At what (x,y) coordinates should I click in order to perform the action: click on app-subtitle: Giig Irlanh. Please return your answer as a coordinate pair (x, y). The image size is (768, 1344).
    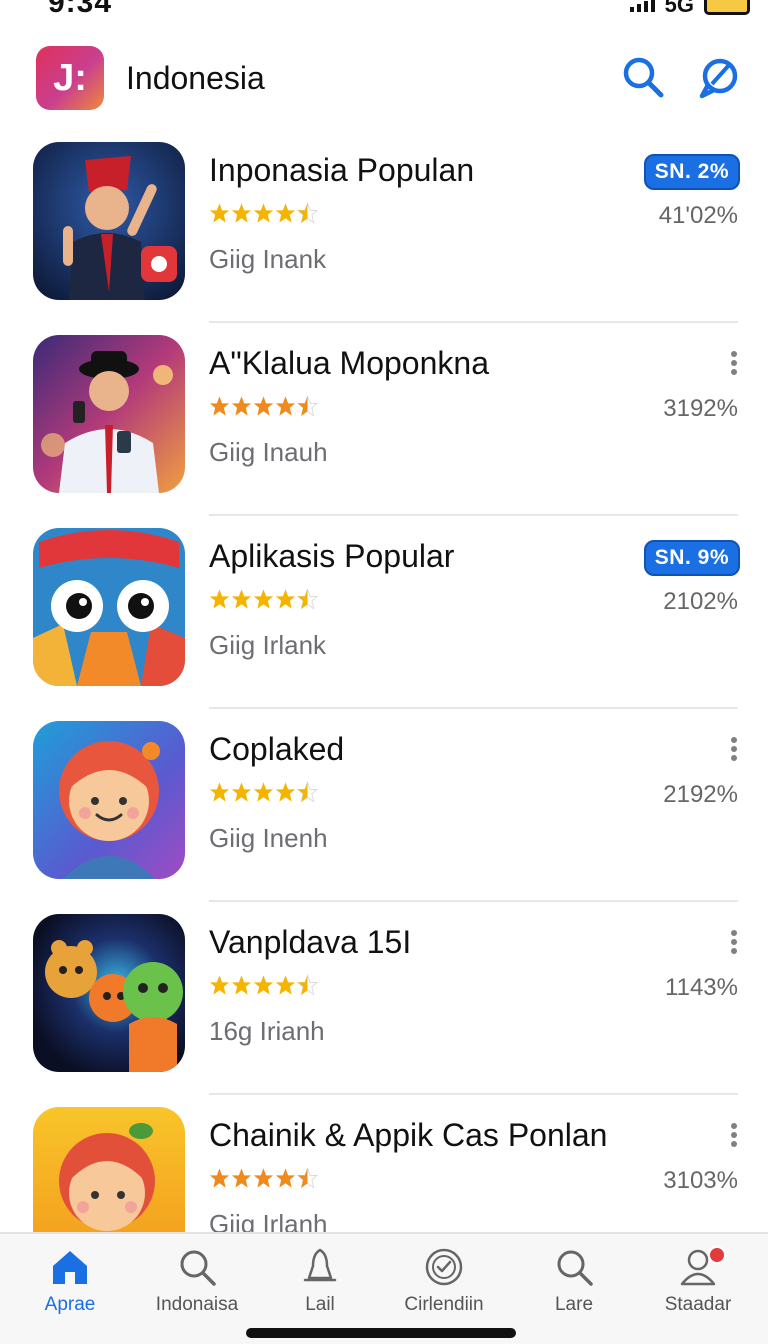
    Looking at the image, I should click on (268, 1220).